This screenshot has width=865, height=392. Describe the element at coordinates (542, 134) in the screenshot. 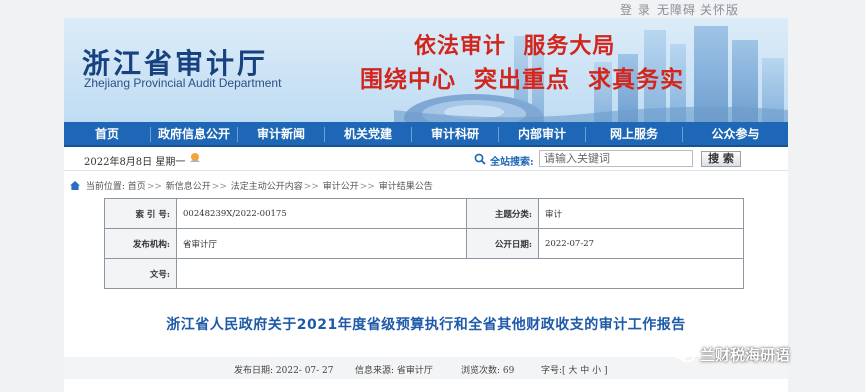

I see `nav-item-internal-audit: 内部审计` at that location.